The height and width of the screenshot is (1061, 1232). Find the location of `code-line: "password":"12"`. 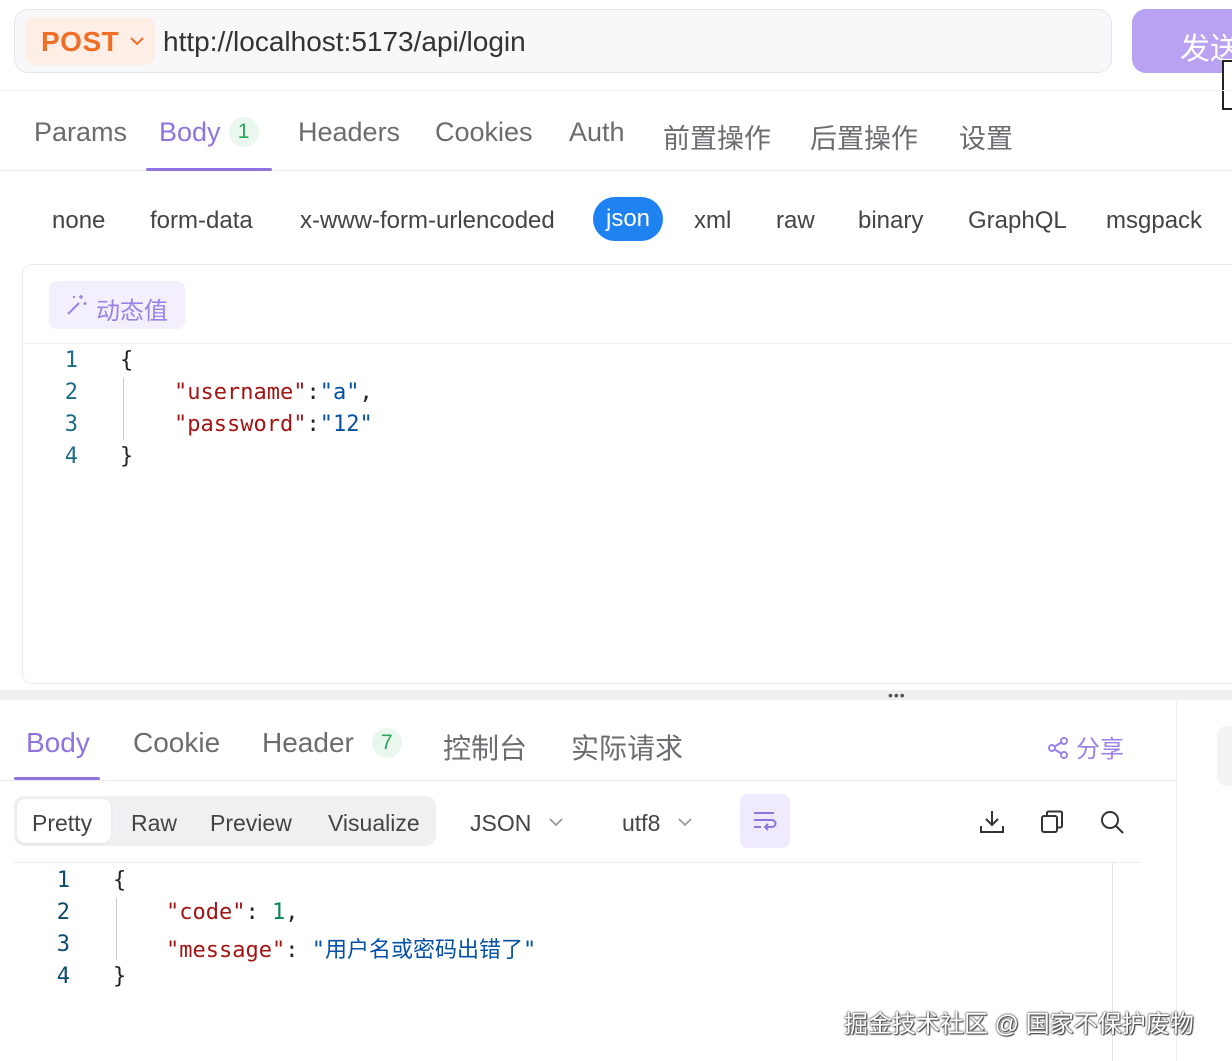

code-line: "password":"12" is located at coordinates (273, 424).